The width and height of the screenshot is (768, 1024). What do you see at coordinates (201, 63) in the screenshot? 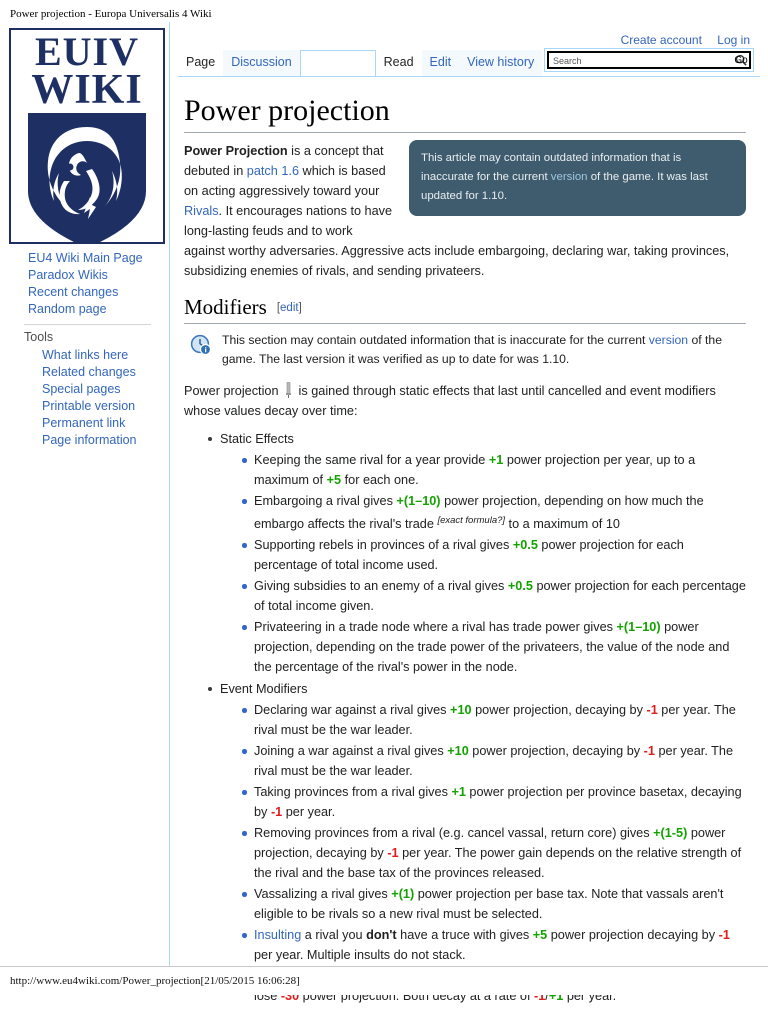
I see `tab-page: Page` at bounding box center [201, 63].